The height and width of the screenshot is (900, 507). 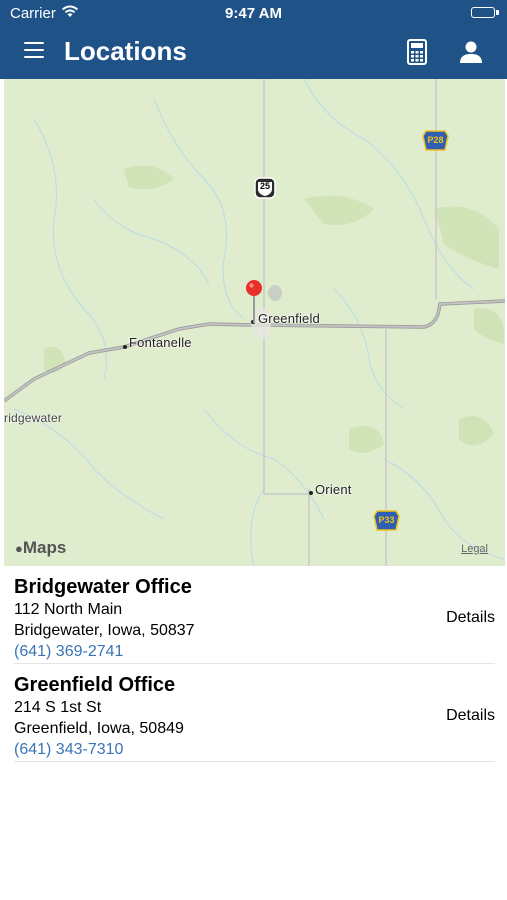 I want to click on maps-attribution-label: Maps, so click(x=44, y=547).